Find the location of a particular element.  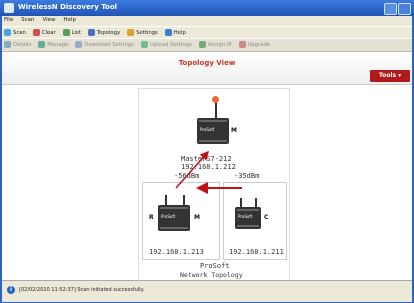

window-title: WirelessN Discovery Tool is located at coordinates (68, 7).